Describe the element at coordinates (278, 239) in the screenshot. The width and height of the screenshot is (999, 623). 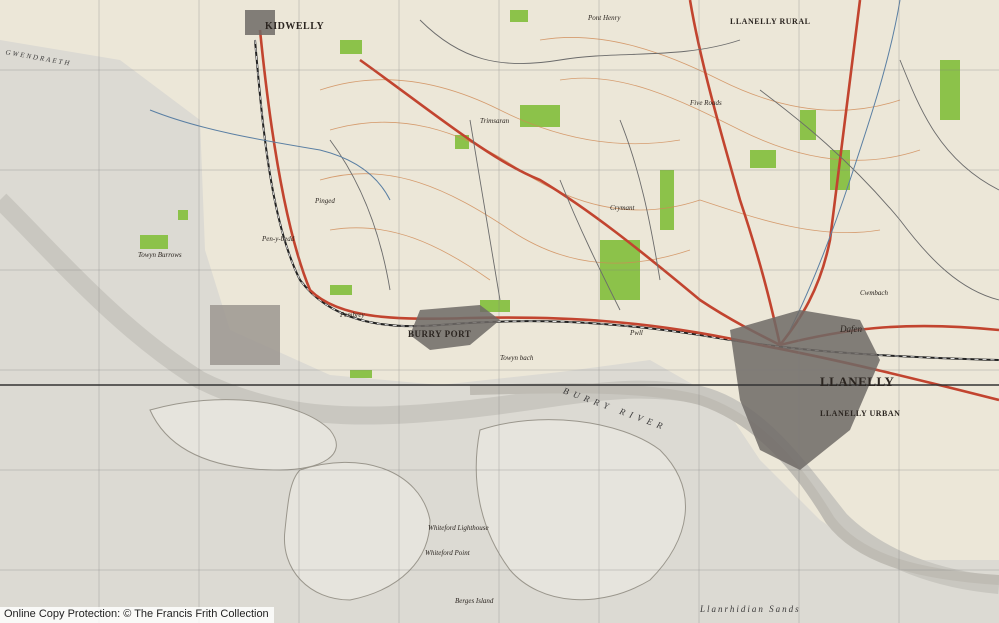
I see `place-label: Pen-y-bedd` at that location.